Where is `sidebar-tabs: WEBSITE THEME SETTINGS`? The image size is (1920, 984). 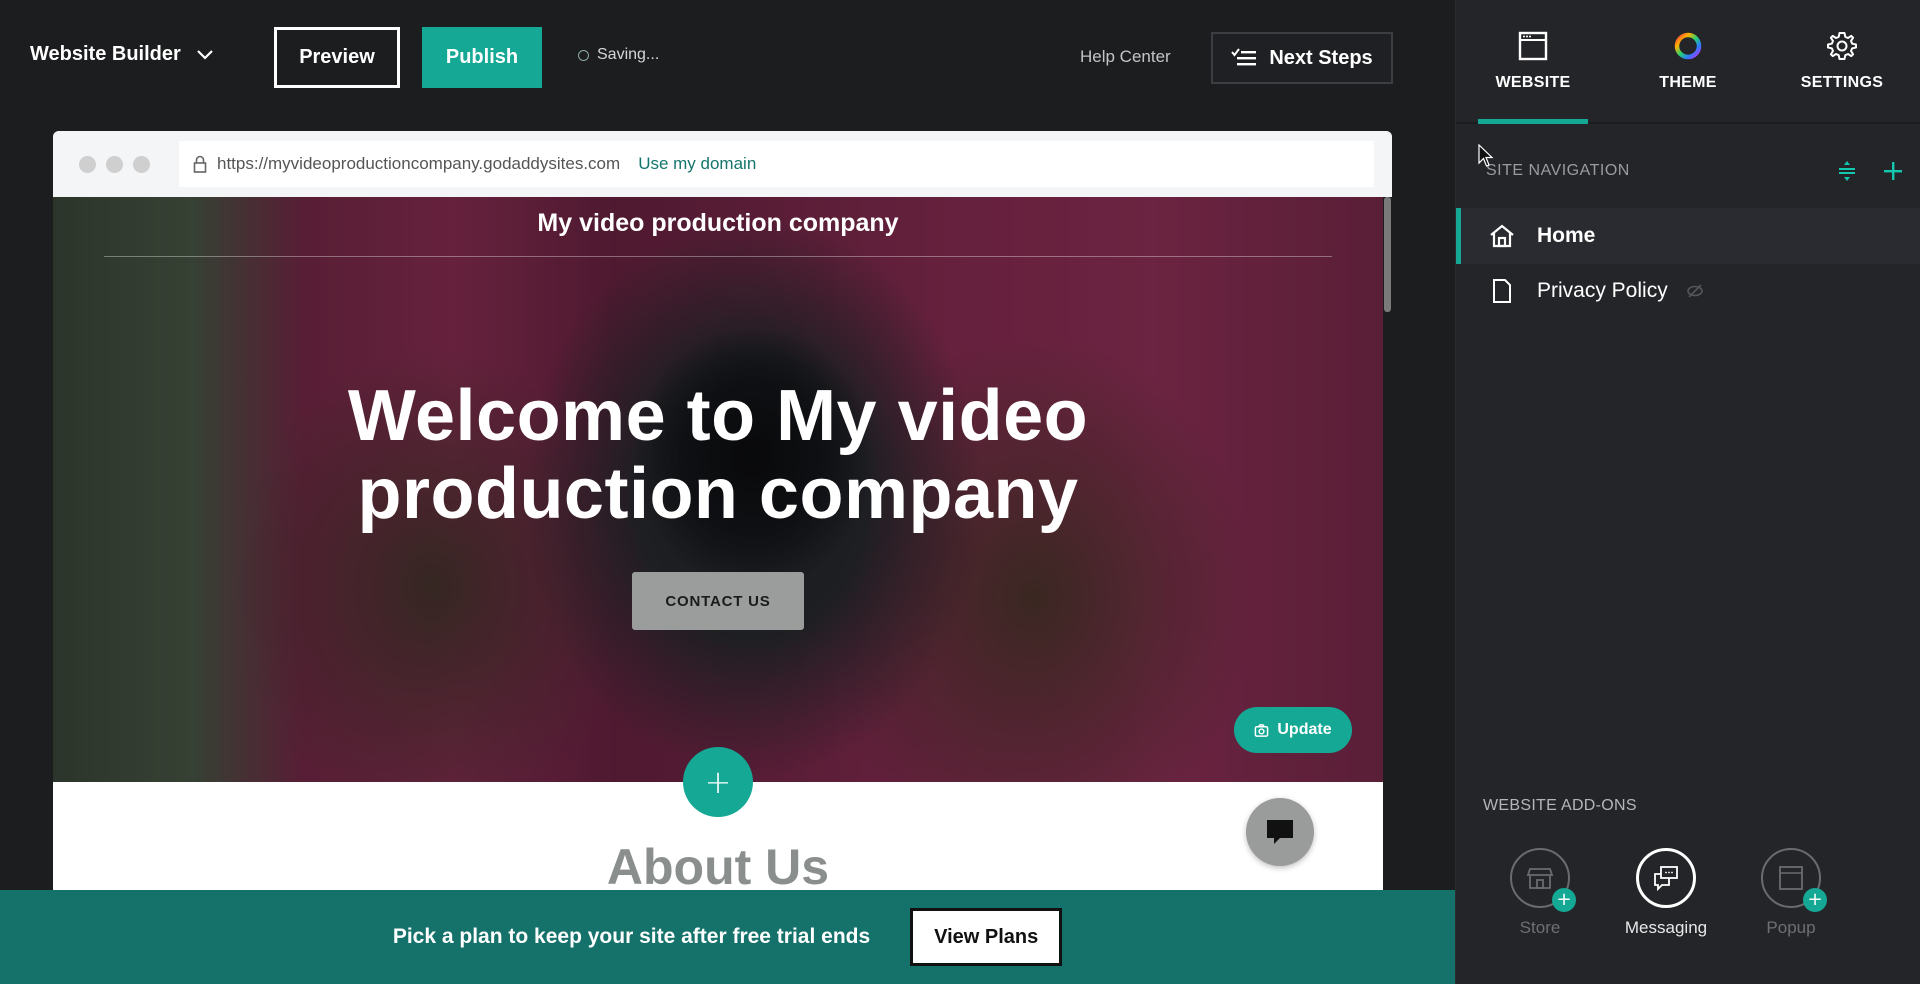
sidebar-tabs: WEBSITE THEME SETTINGS is located at coordinates (1688, 62).